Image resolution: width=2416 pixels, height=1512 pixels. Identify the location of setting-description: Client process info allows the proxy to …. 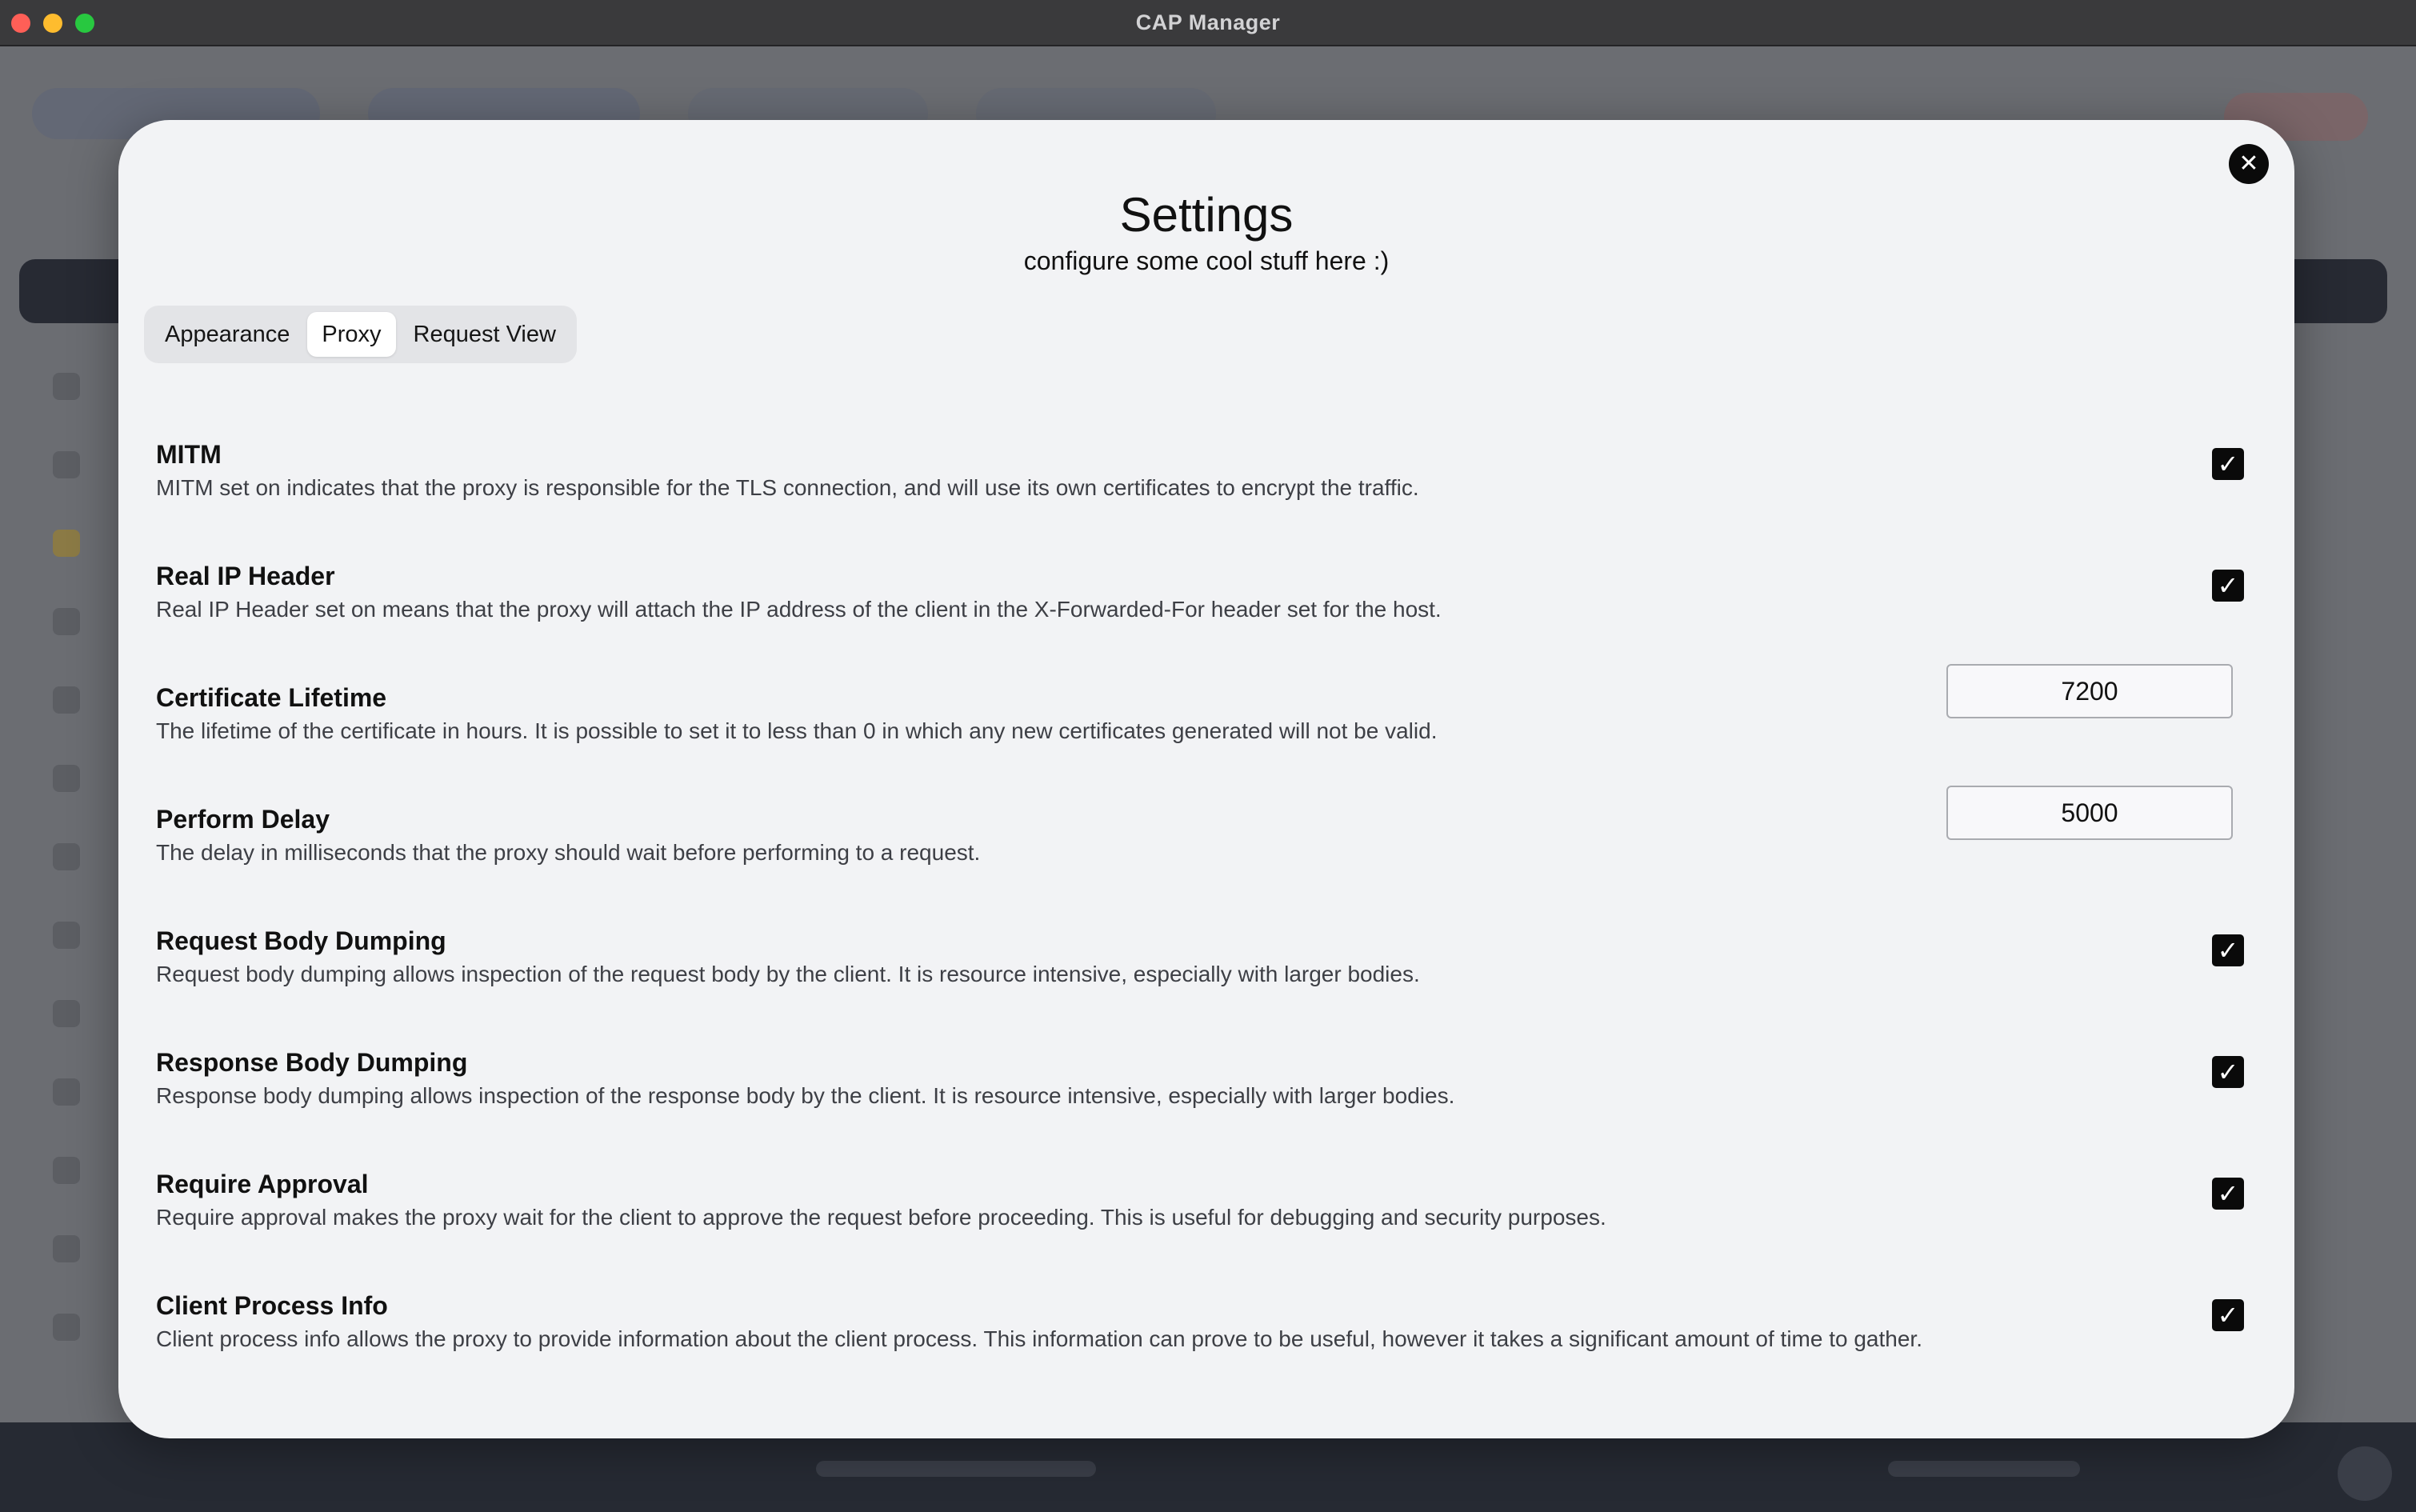
(1039, 1338).